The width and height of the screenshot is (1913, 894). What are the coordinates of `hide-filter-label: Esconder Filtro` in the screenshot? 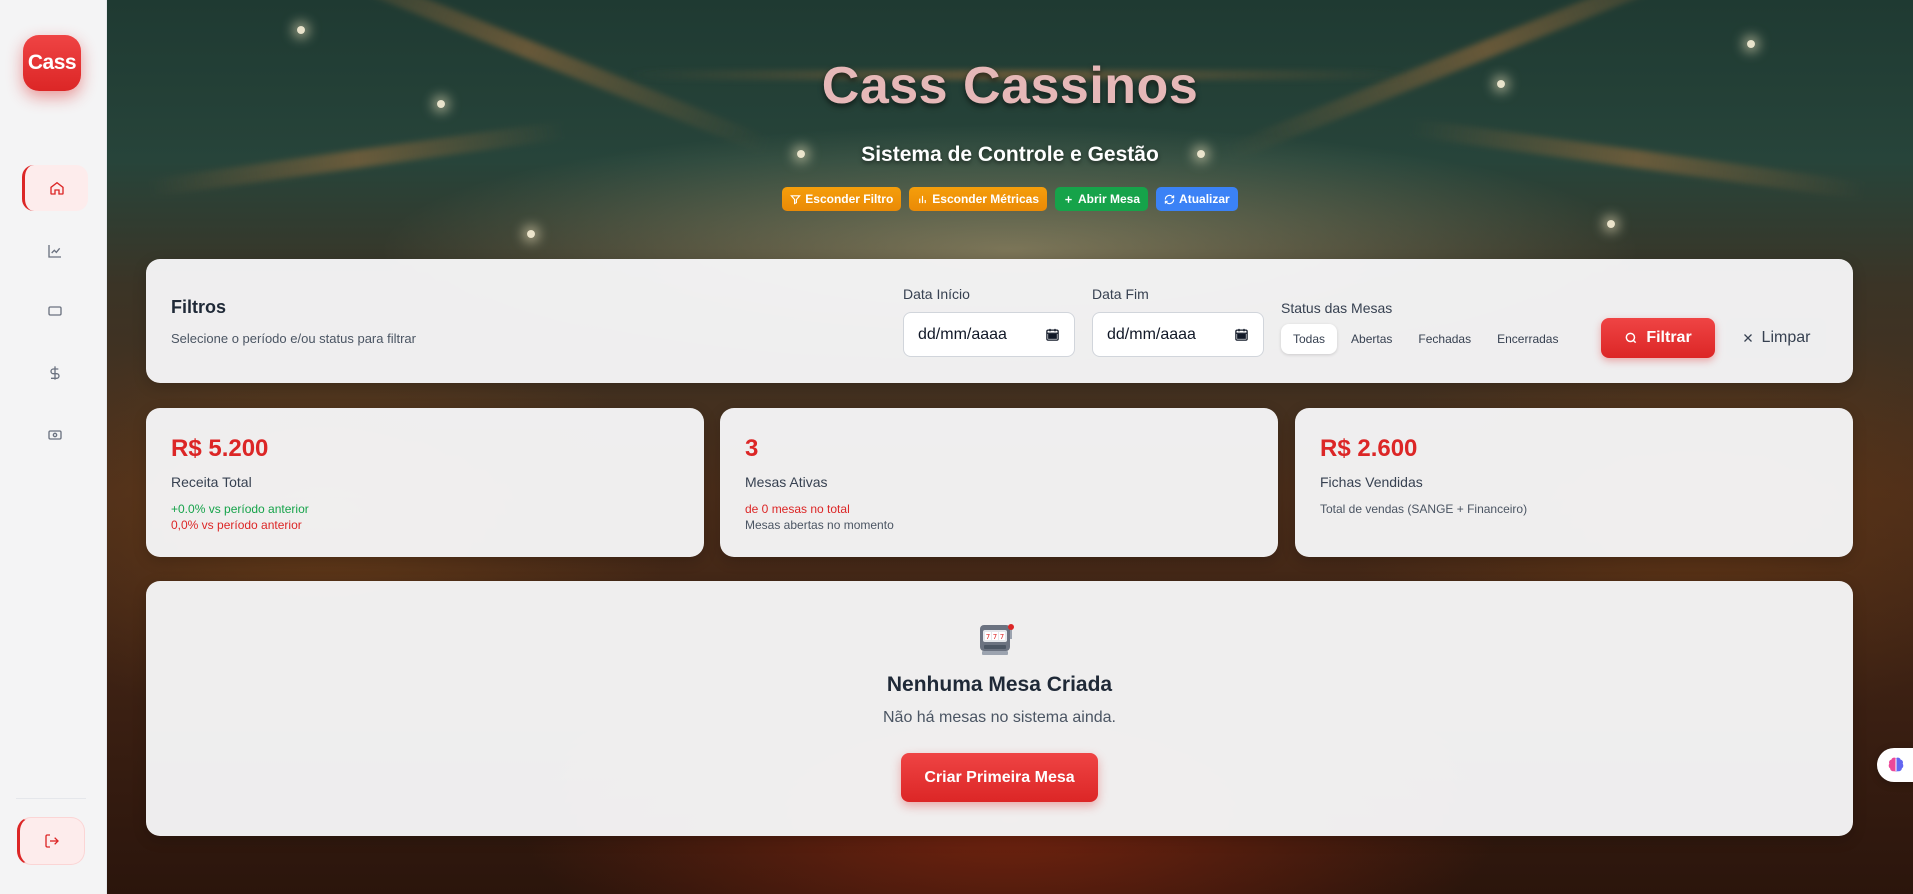 It's located at (849, 199).